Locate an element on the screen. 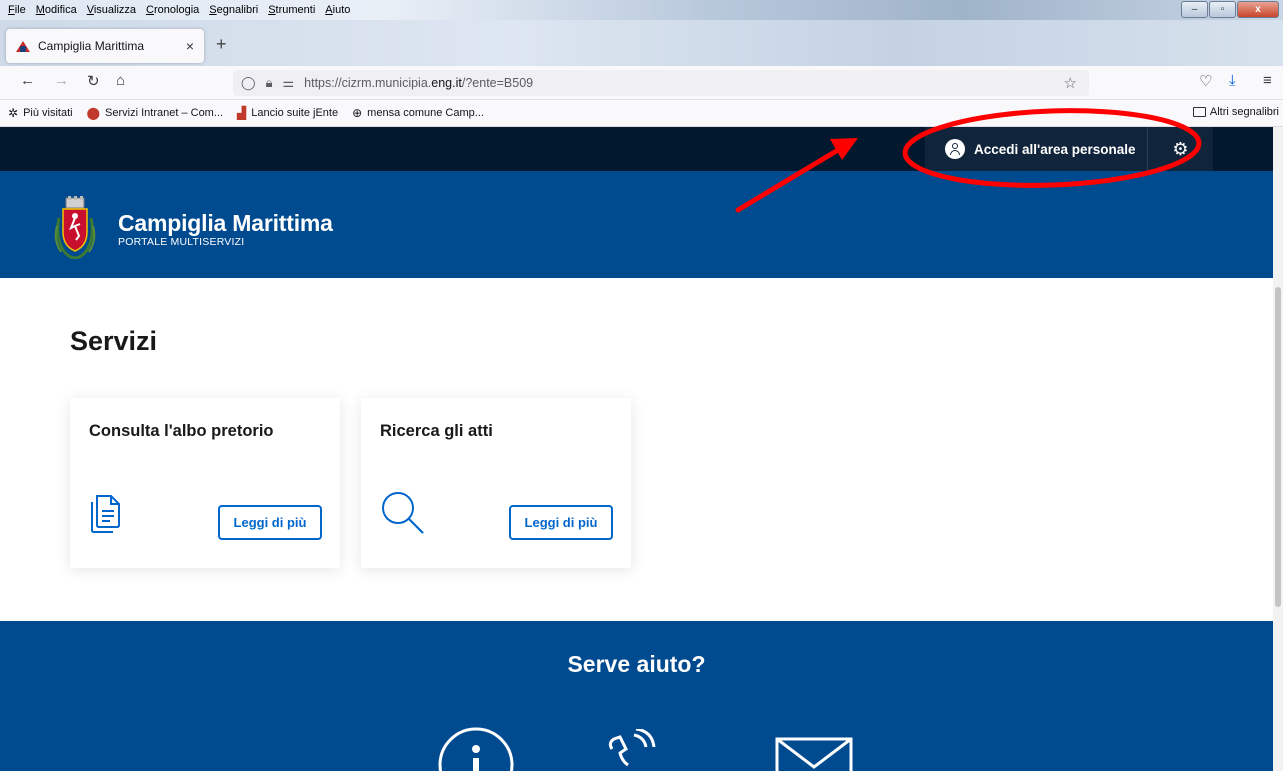  municipal-crest-icon is located at coordinates (75, 227).